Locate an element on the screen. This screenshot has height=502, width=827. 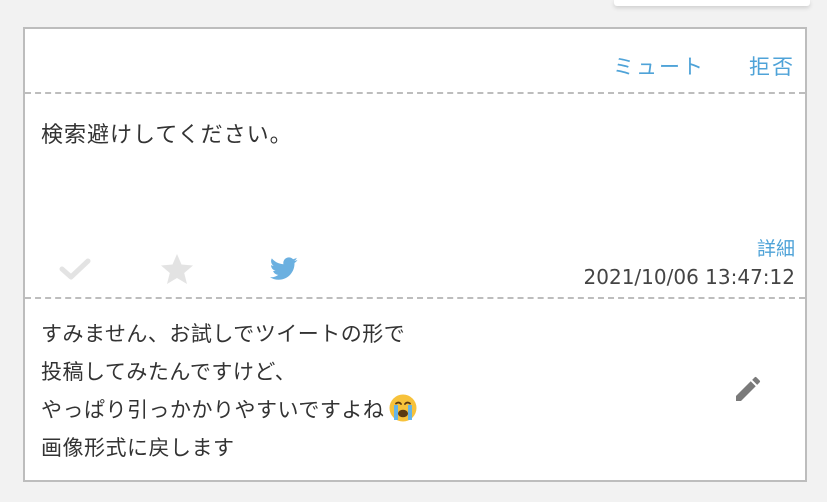
mute-link: ミュート is located at coordinates (659, 66).